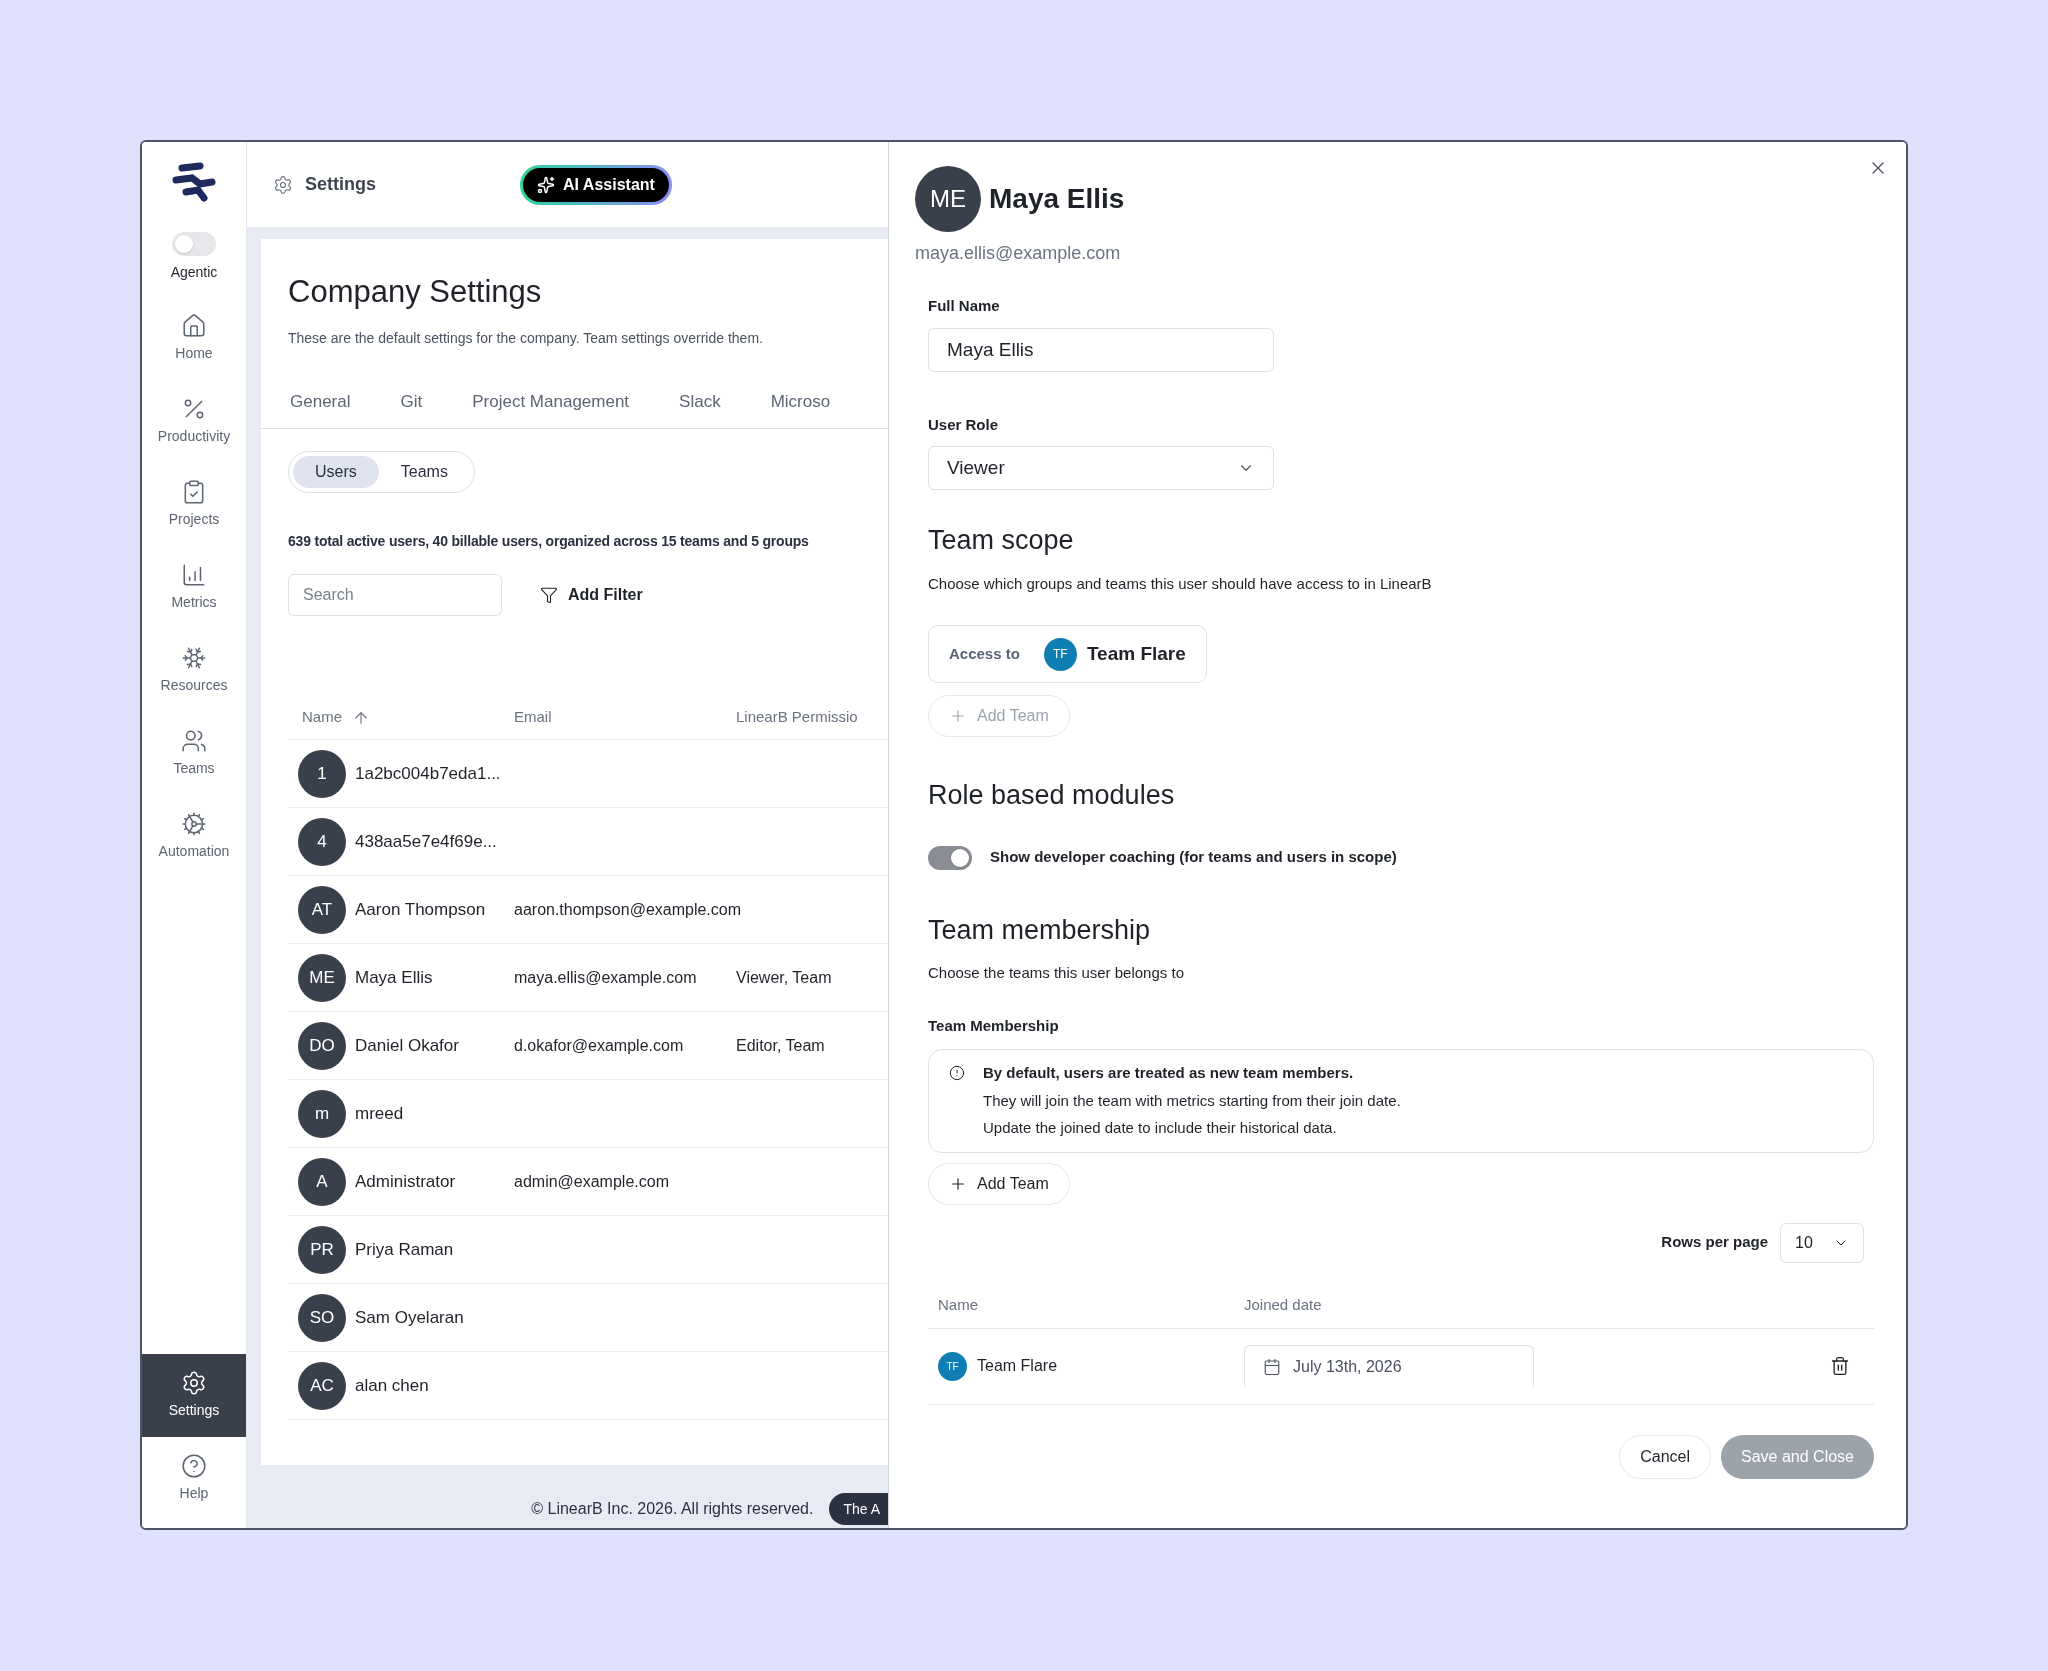 This screenshot has width=2048, height=1671. What do you see at coordinates (957, 1073) in the screenshot?
I see `info-icon` at bounding box center [957, 1073].